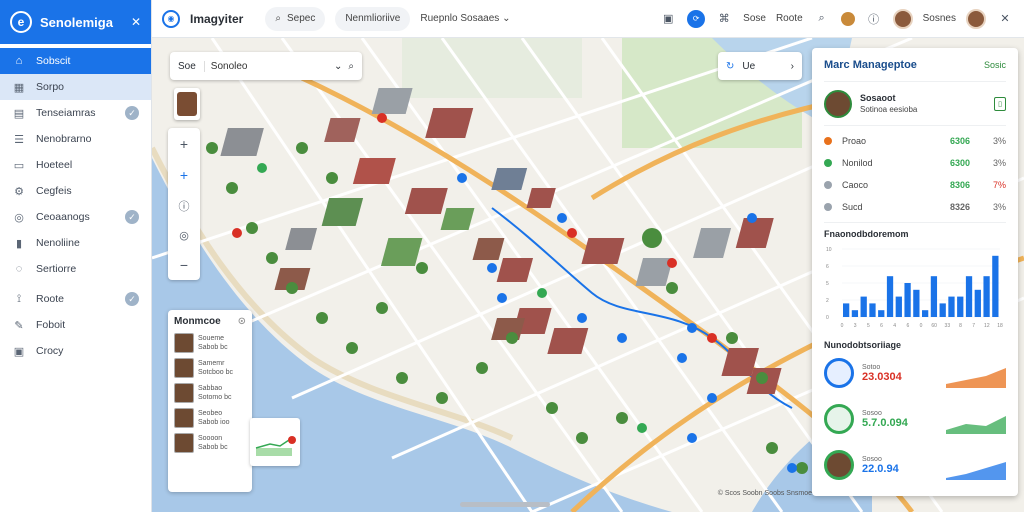  Describe the element at coordinates (75, 299) in the screenshot. I see `sidebar-item-9: ⟟ Roote ✓` at that location.